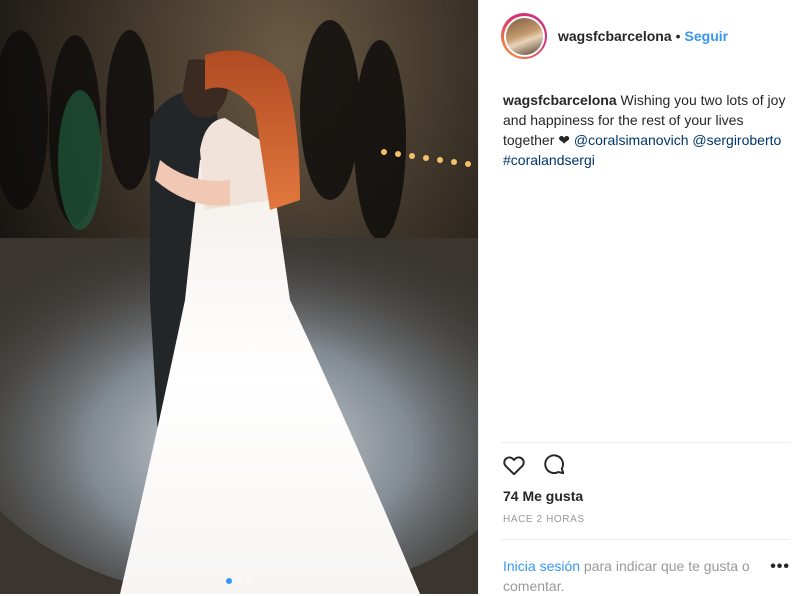 The width and height of the screenshot is (812, 596). Describe the element at coordinates (549, 160) in the screenshot. I see `hashtag-coralandsergi: #coralandsergi` at that location.